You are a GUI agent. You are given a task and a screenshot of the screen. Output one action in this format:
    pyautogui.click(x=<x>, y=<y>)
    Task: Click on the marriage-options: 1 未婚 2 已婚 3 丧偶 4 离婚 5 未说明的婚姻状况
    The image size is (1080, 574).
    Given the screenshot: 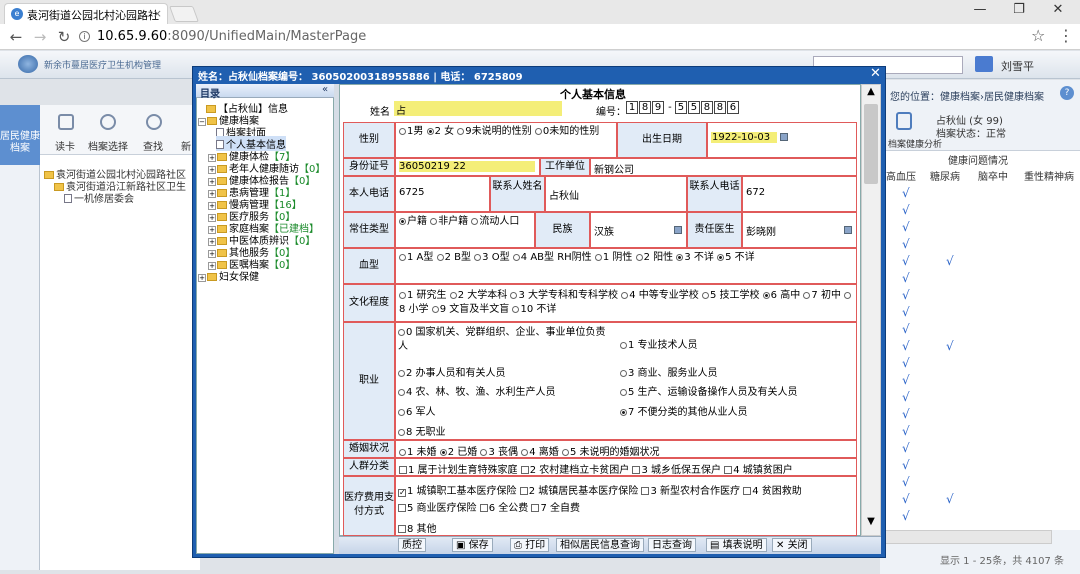 What is the action you would take?
    pyautogui.click(x=626, y=449)
    